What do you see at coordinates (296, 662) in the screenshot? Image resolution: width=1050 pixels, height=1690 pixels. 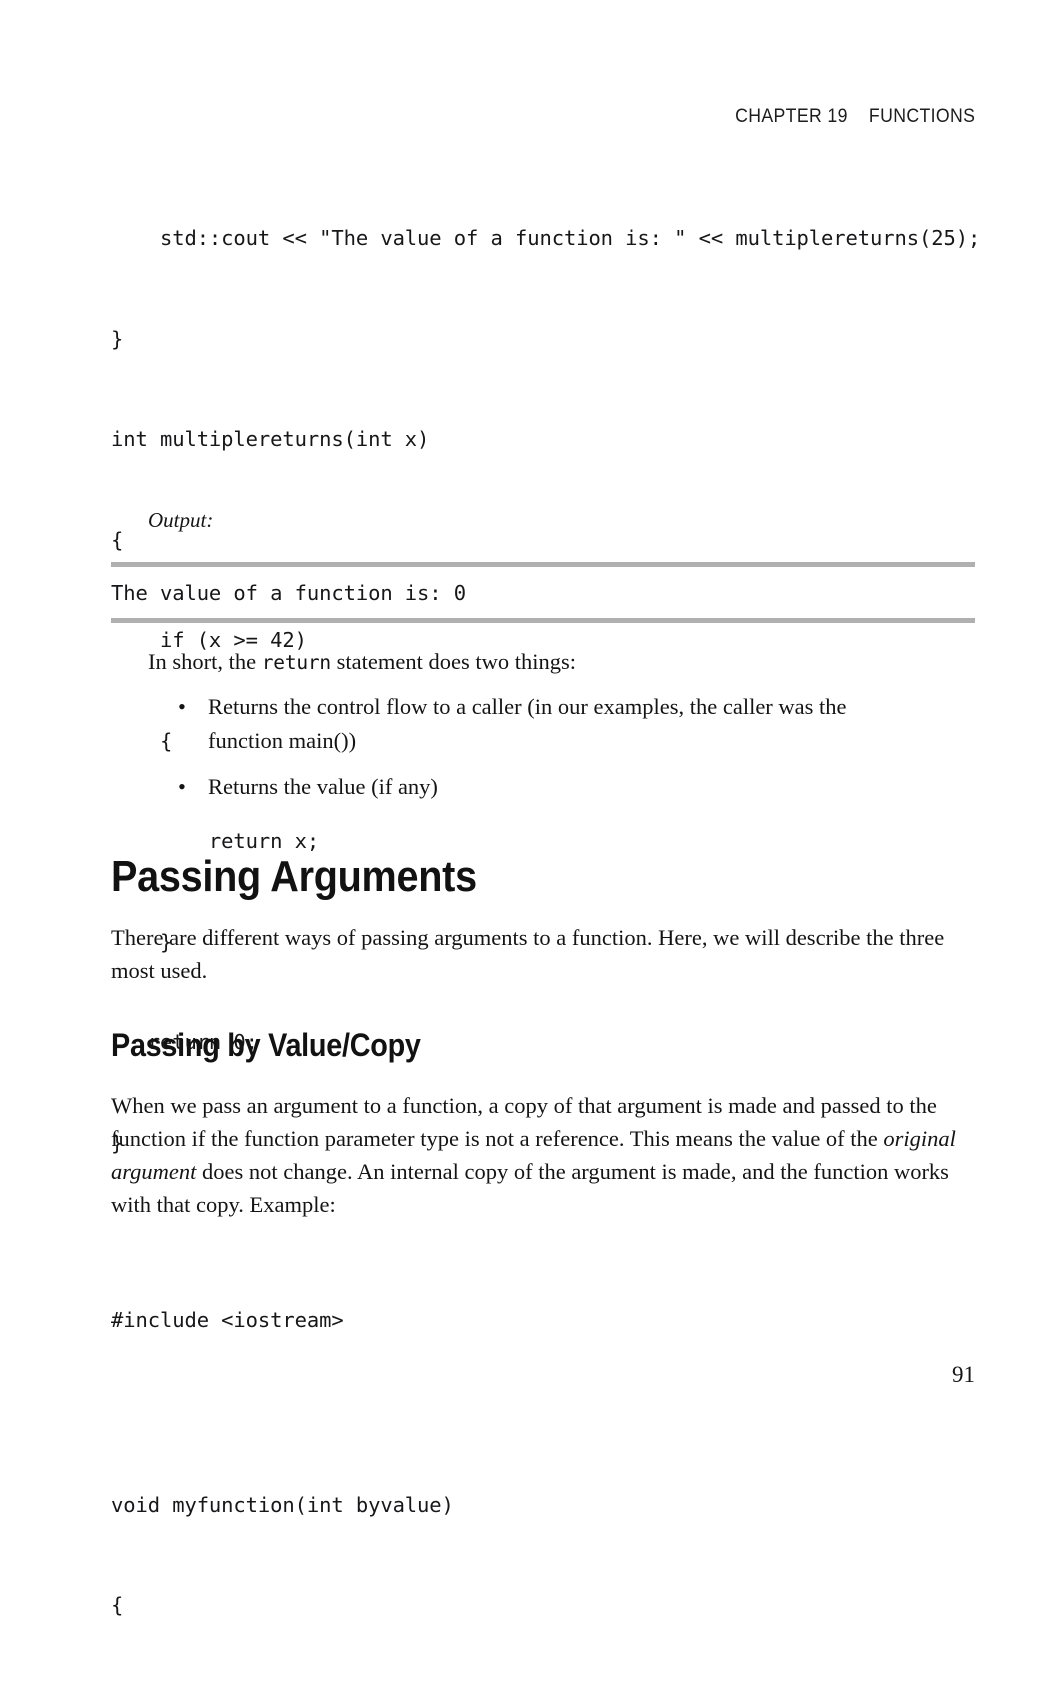 I see `inline-code-return: return` at bounding box center [296, 662].